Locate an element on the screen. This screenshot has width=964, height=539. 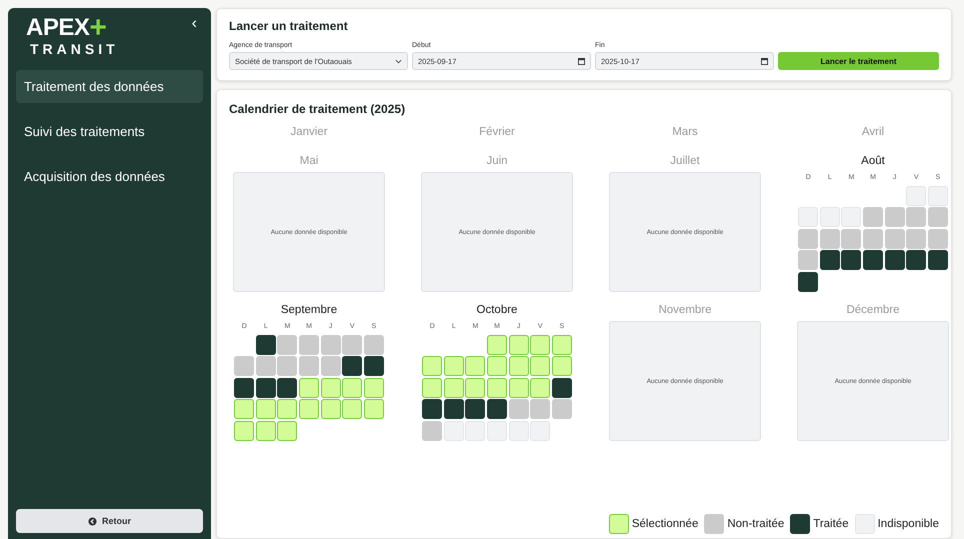
month-name: Novembre is located at coordinates (685, 310).